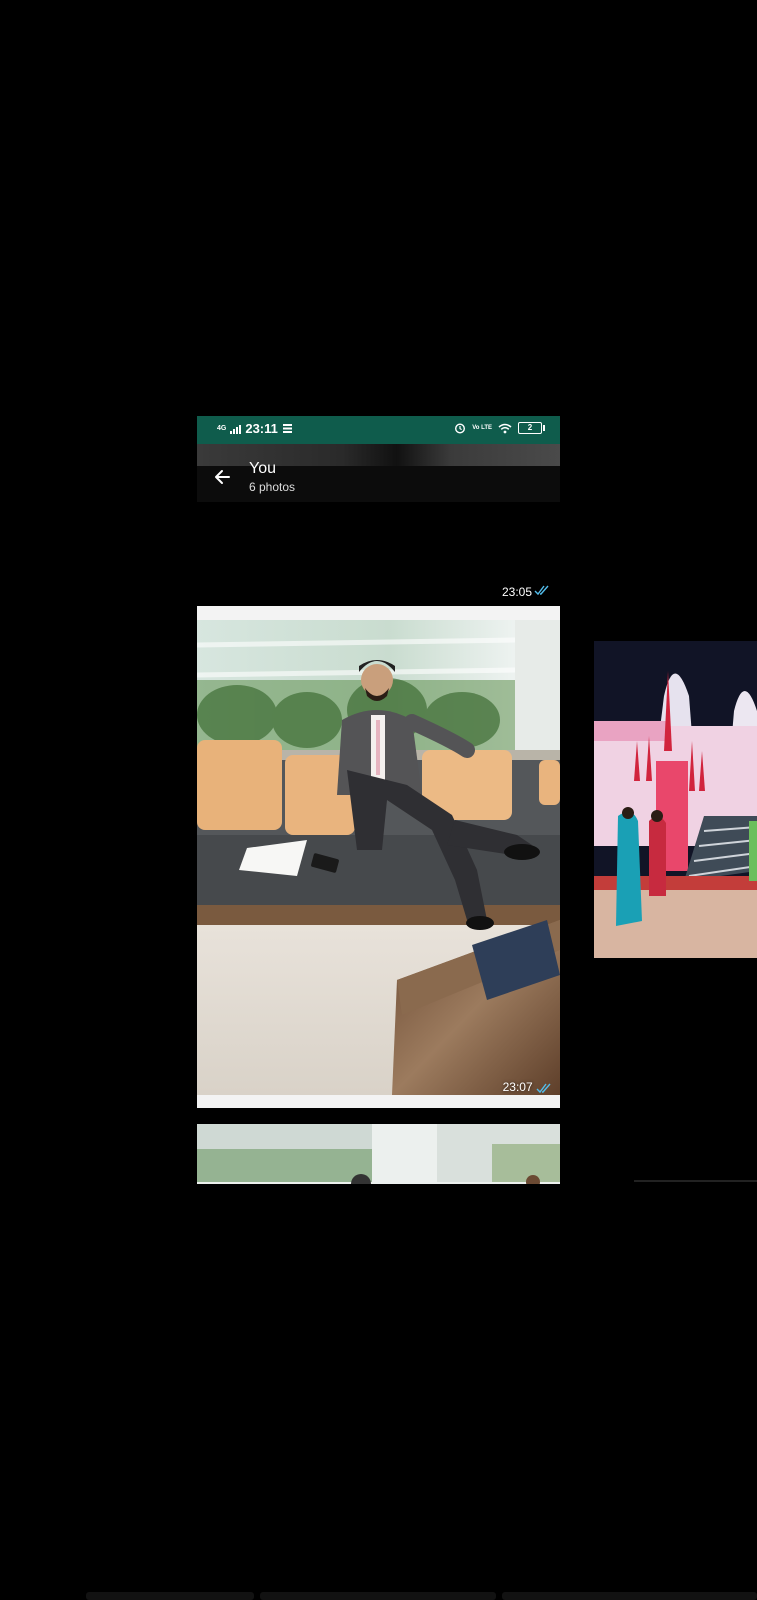  I want to click on signal-icon, so click(236, 429).